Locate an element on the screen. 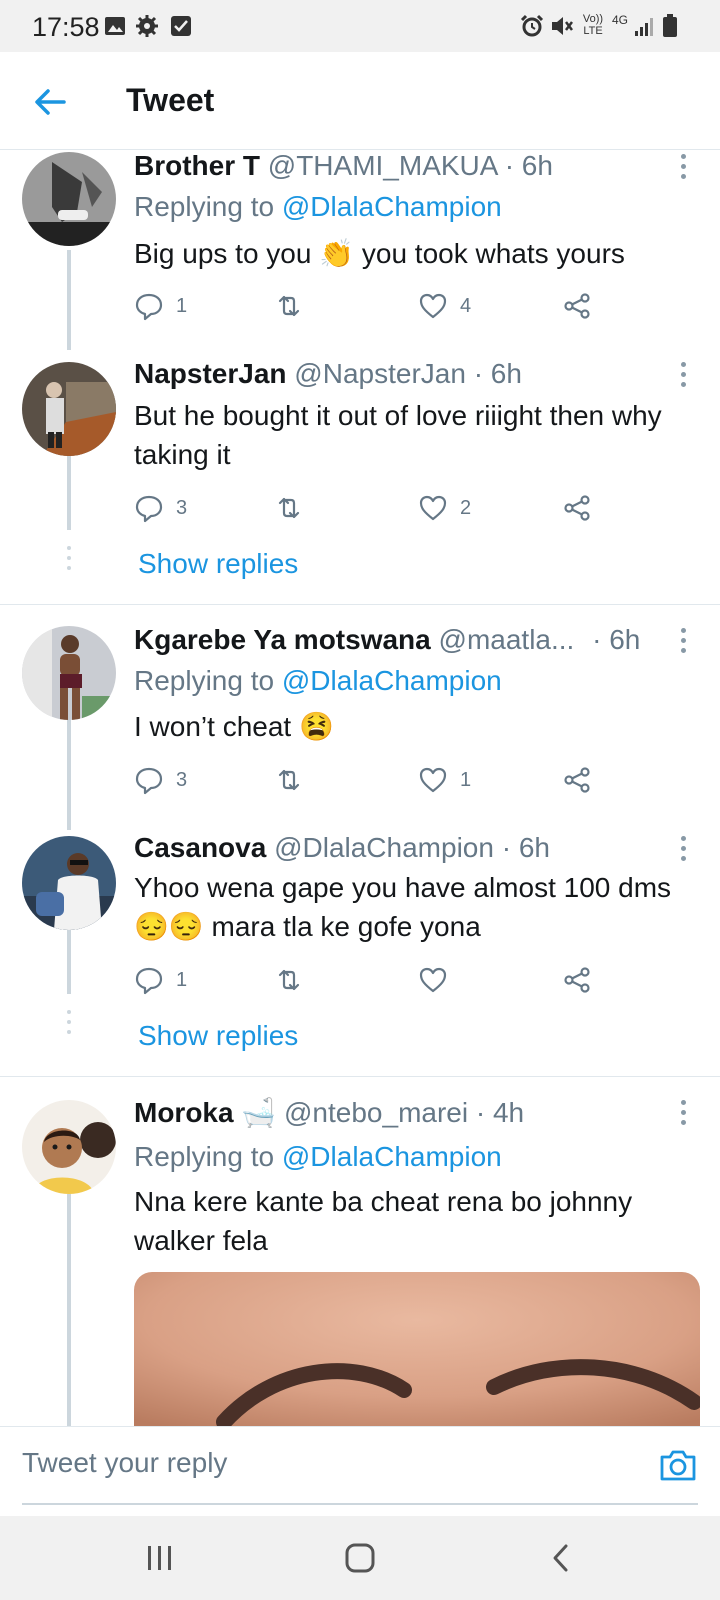  handle: @NapsterJan is located at coordinates (380, 373).